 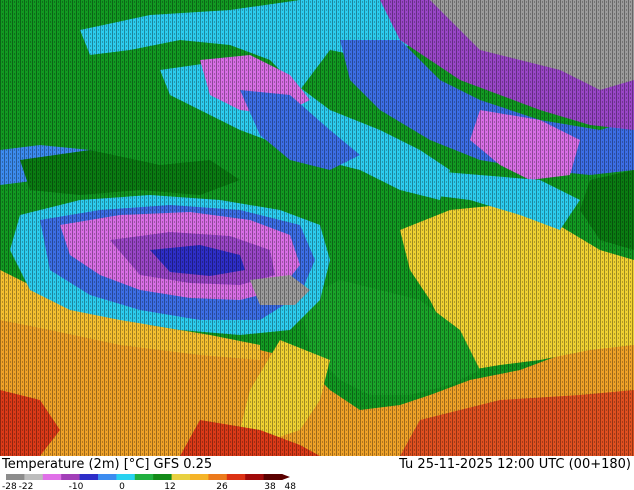 What do you see at coordinates (122, 486) in the screenshot?
I see `color-scale-tick-label: 0` at bounding box center [122, 486].